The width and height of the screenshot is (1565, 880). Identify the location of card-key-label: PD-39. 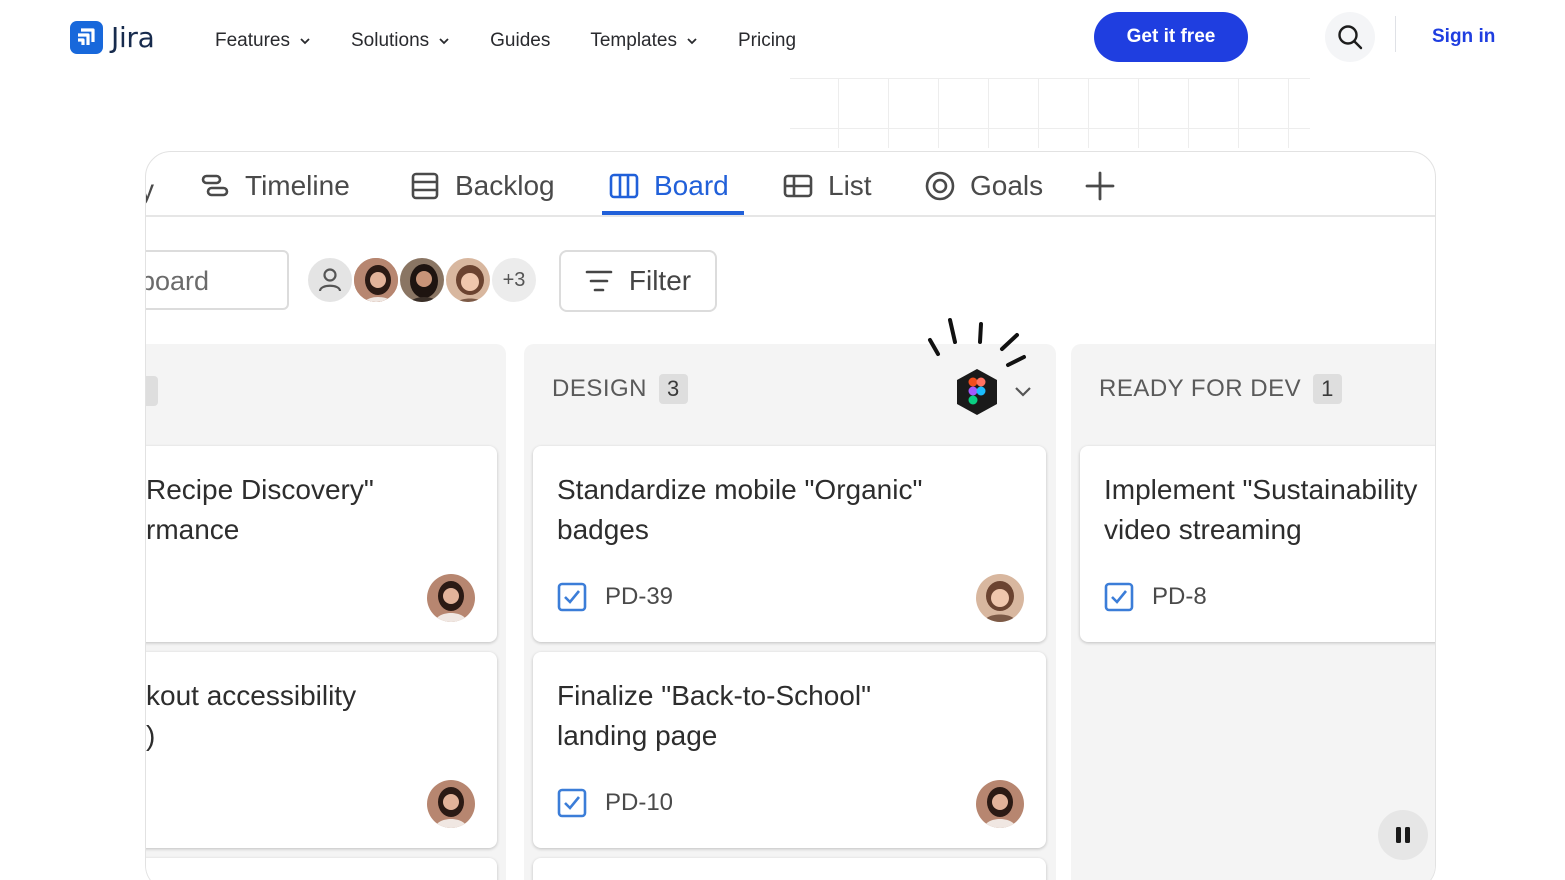
(639, 597).